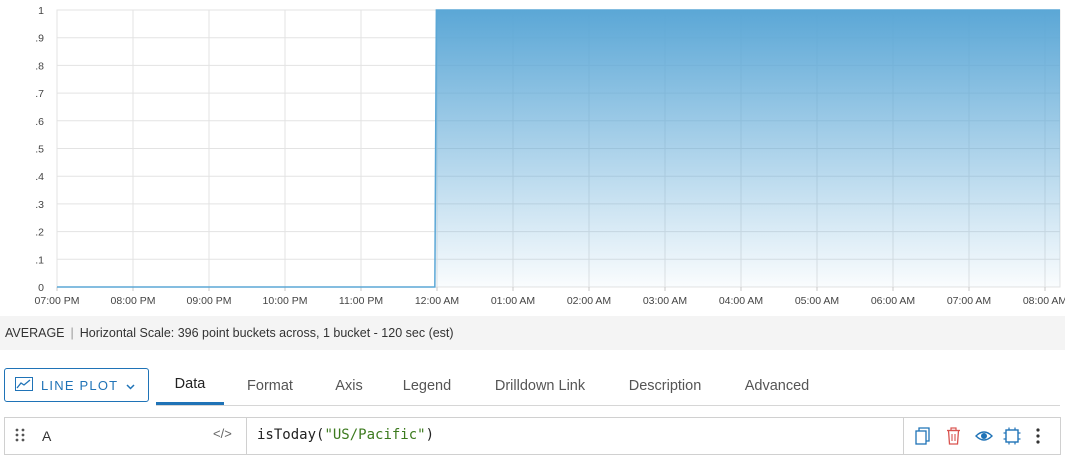 The width and height of the screenshot is (1065, 460). I want to click on line-chart-icon, so click(24, 385).